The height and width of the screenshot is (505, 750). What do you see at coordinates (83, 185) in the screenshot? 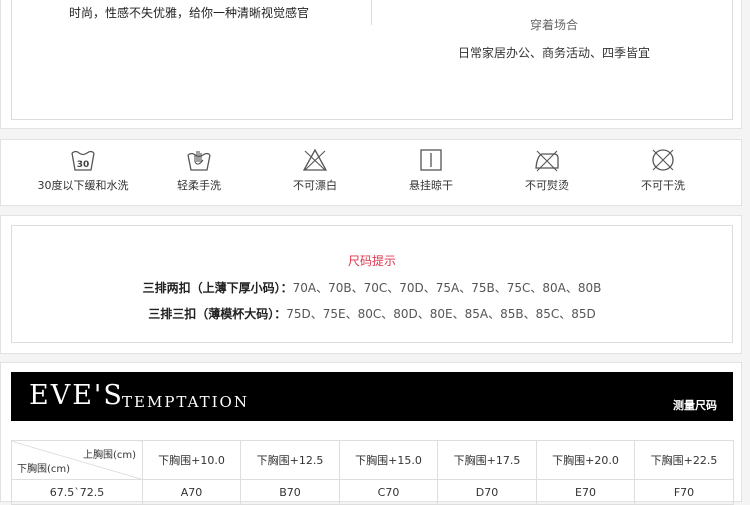
I see `care-label: 30度以下缓和水洗` at bounding box center [83, 185].